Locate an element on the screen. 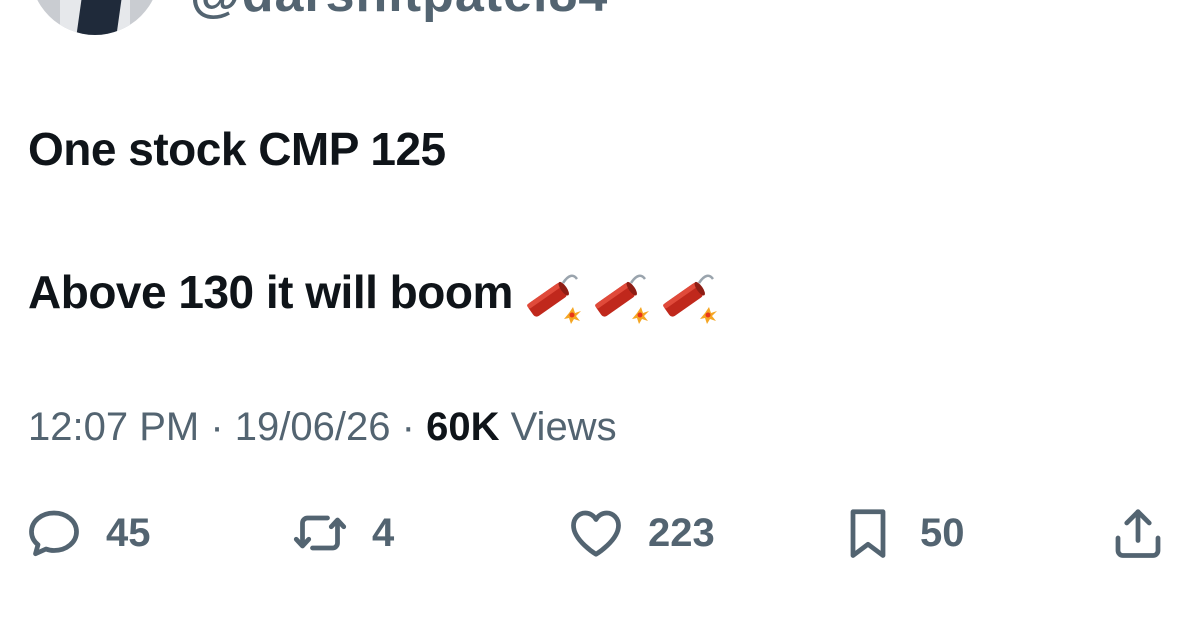  like-count: 223 is located at coordinates (681, 532).